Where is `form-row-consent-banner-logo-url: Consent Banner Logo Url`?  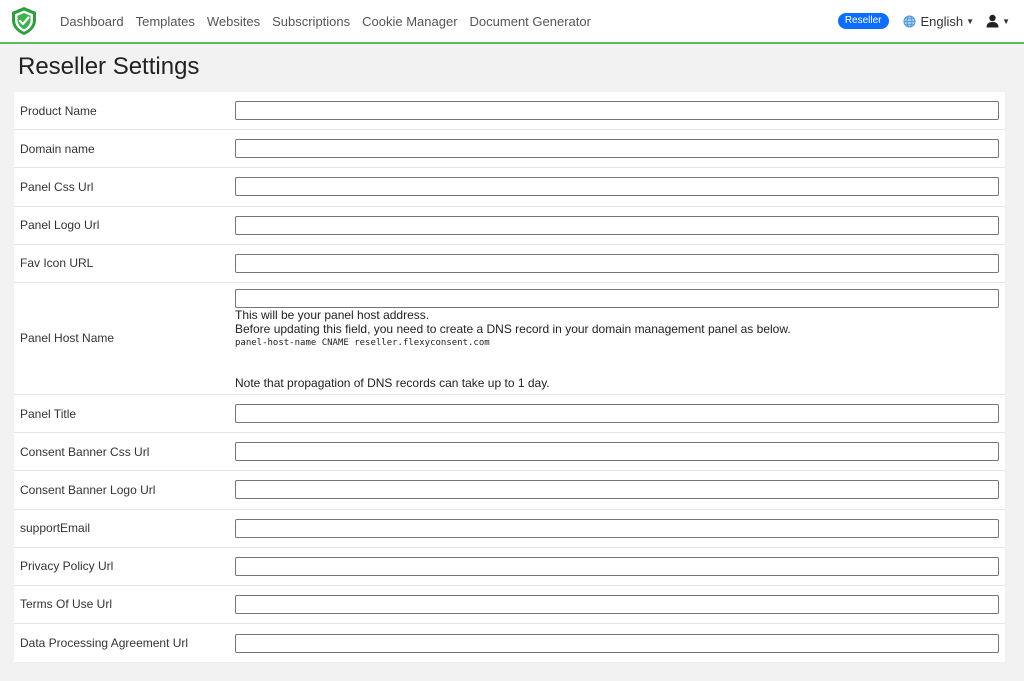 form-row-consent-banner-logo-url: Consent Banner Logo Url is located at coordinates (509, 490).